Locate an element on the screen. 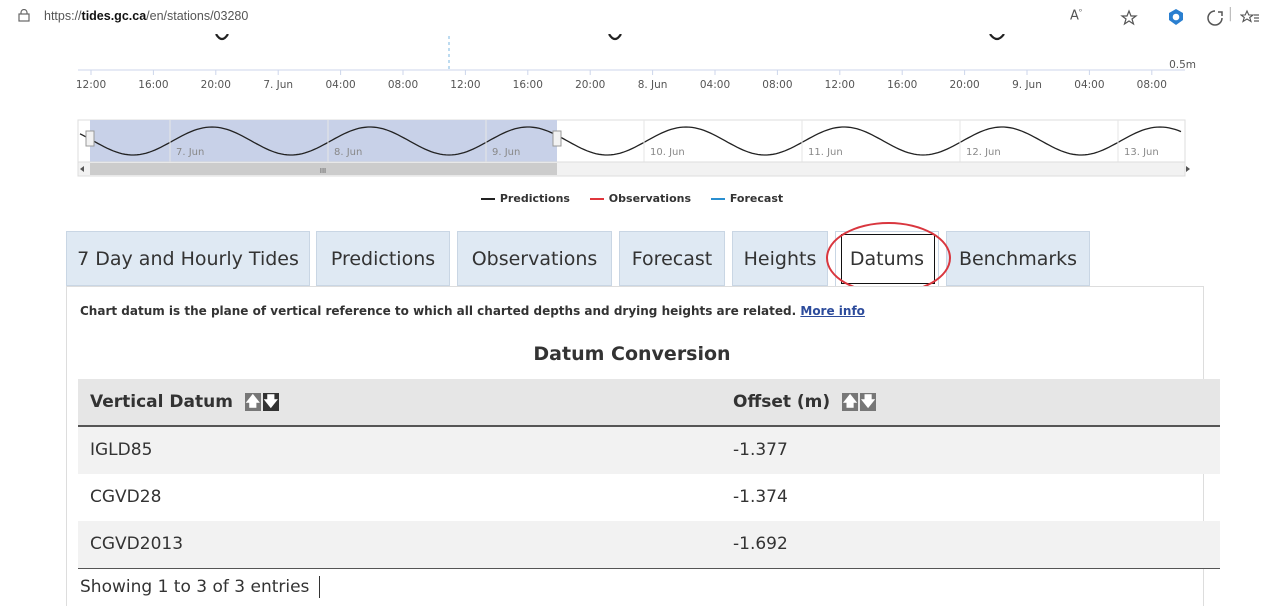  offset-cell: -1.377 is located at coordinates (760, 450).